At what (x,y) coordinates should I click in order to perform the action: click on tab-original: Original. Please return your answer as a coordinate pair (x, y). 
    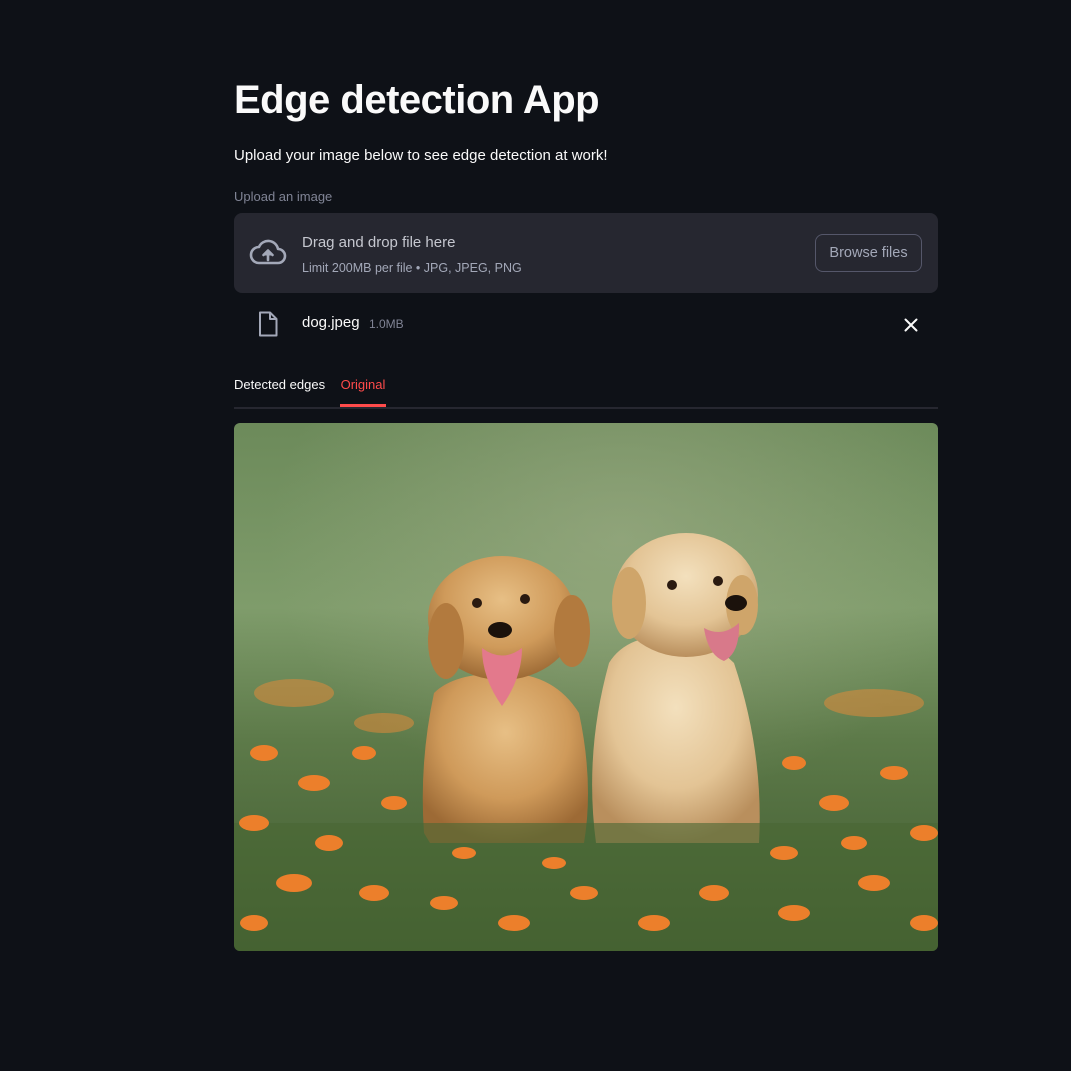
    Looking at the image, I should click on (363, 392).